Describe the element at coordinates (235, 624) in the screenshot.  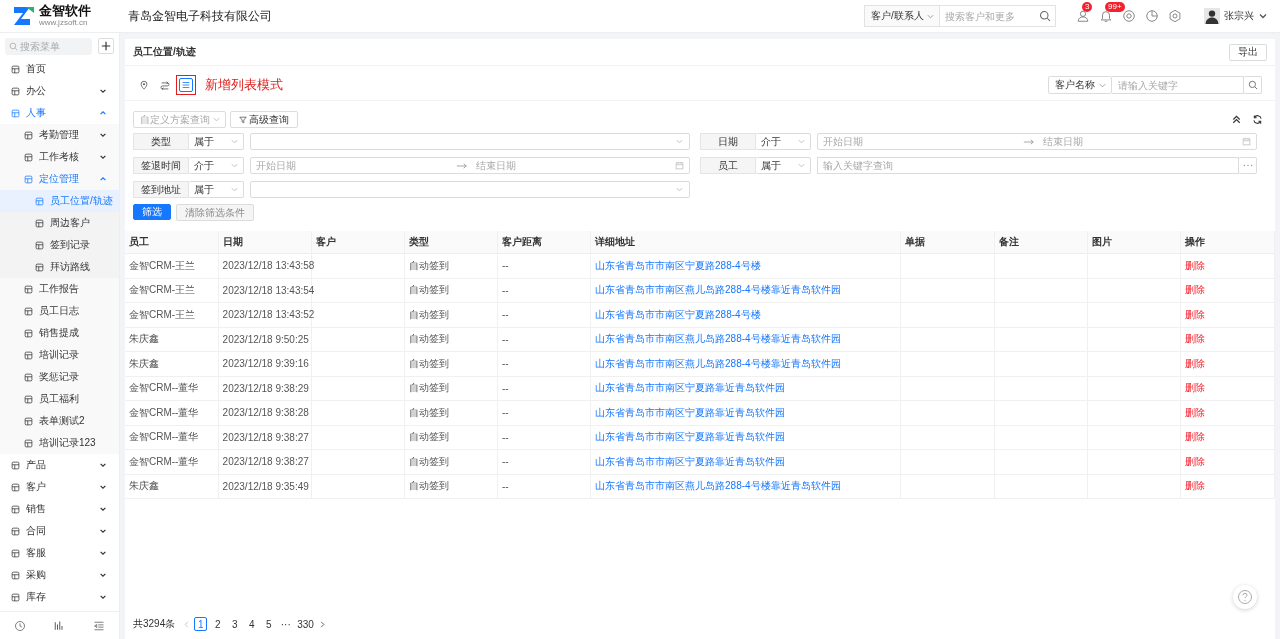
I see `page-button: 3` at that location.